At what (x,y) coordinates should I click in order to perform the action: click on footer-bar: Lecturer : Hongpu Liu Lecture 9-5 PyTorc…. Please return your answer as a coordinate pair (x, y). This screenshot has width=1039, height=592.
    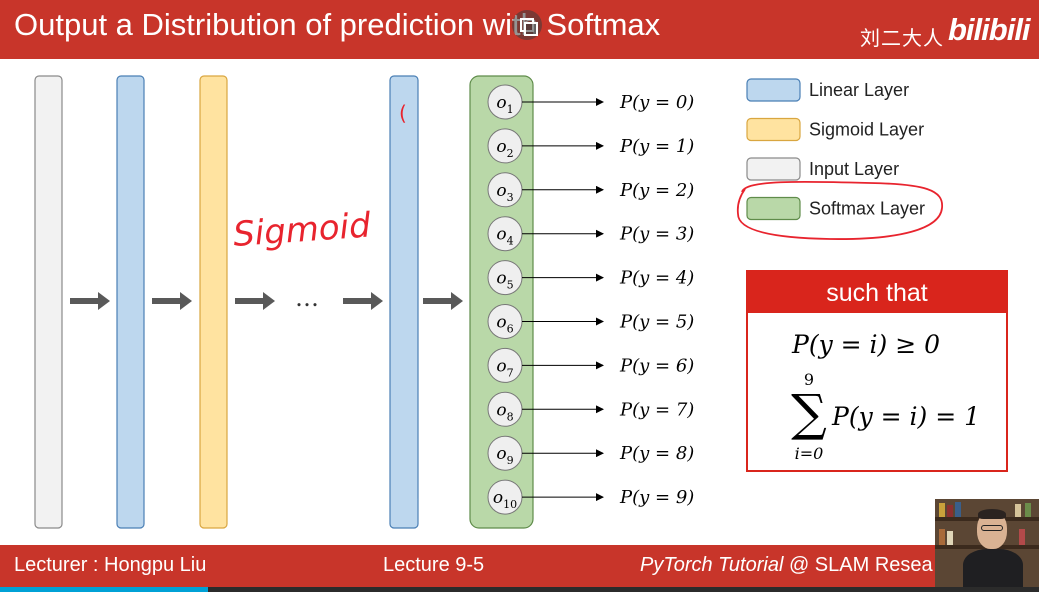
    Looking at the image, I should click on (519, 566).